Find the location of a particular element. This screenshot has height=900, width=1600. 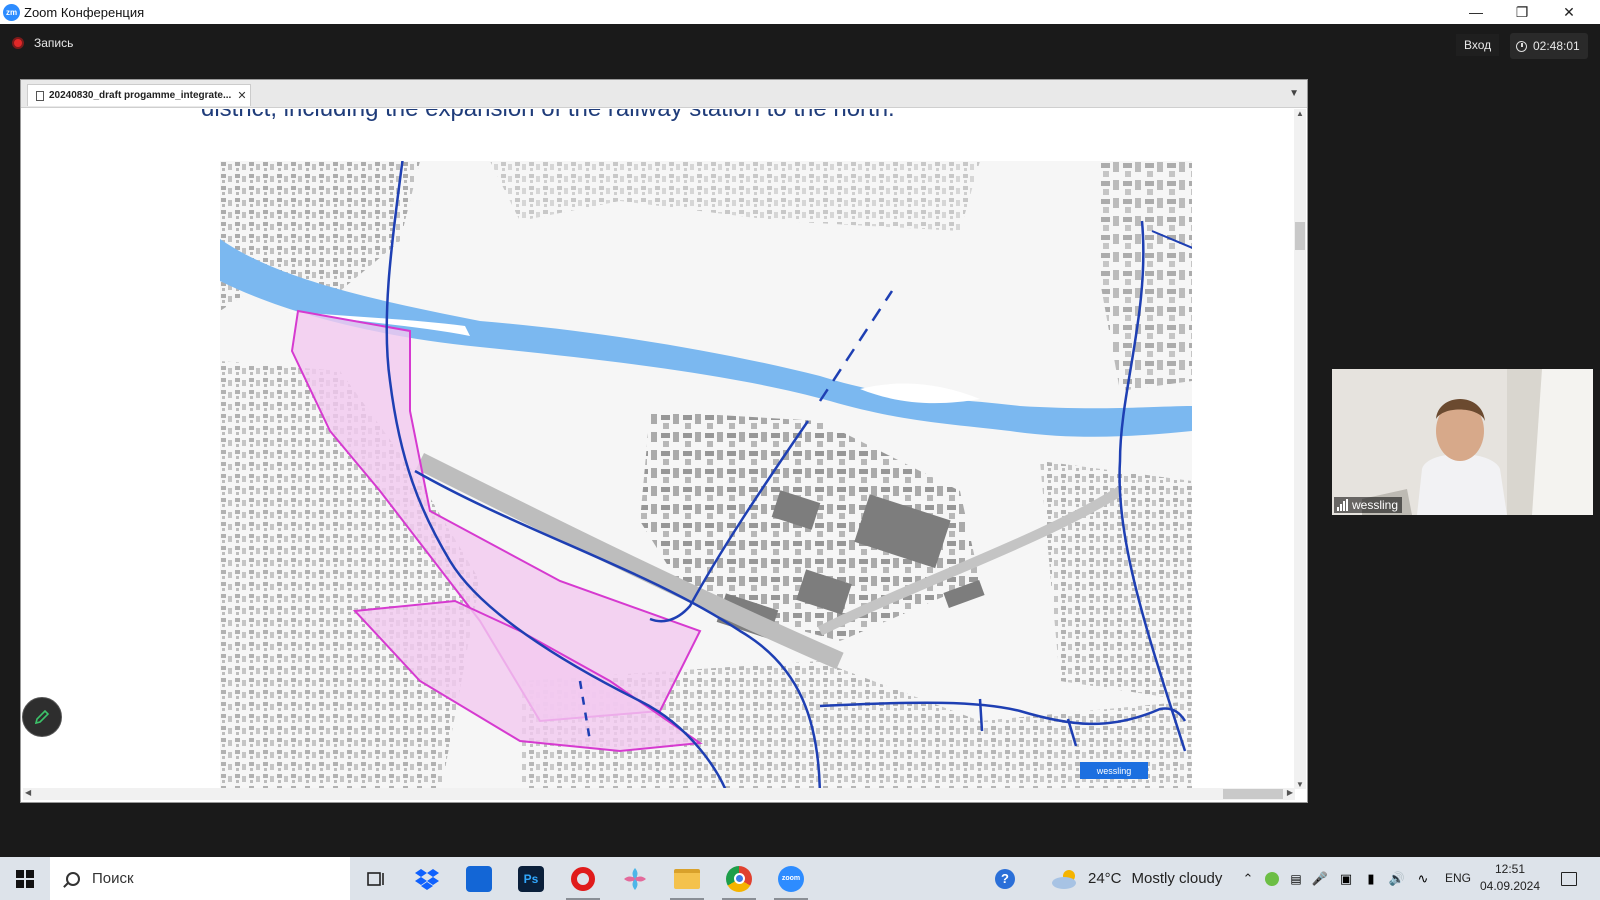

file-explorer-button is located at coordinates (687, 878).